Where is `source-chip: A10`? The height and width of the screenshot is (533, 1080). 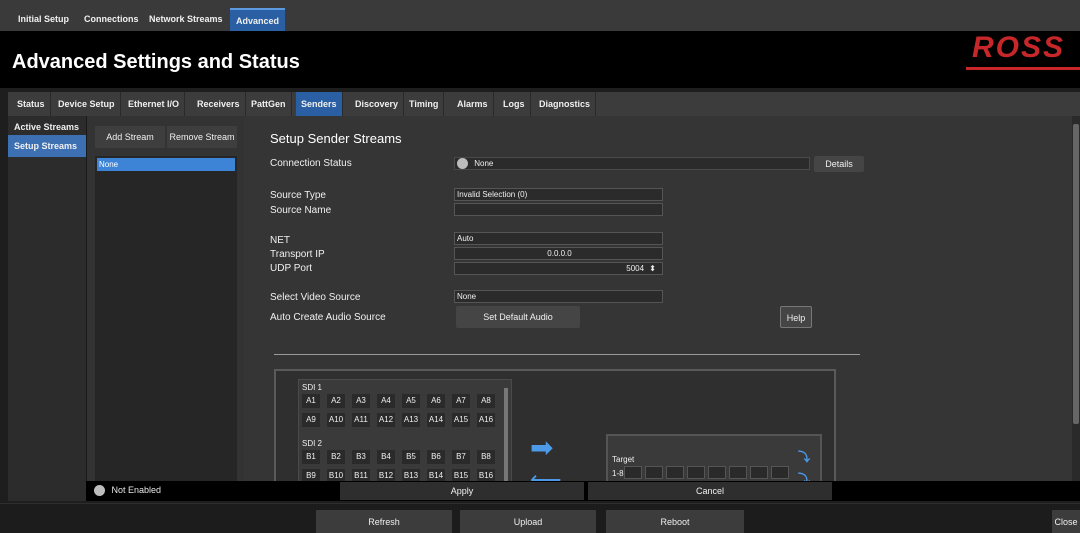 source-chip: A10 is located at coordinates (336, 420).